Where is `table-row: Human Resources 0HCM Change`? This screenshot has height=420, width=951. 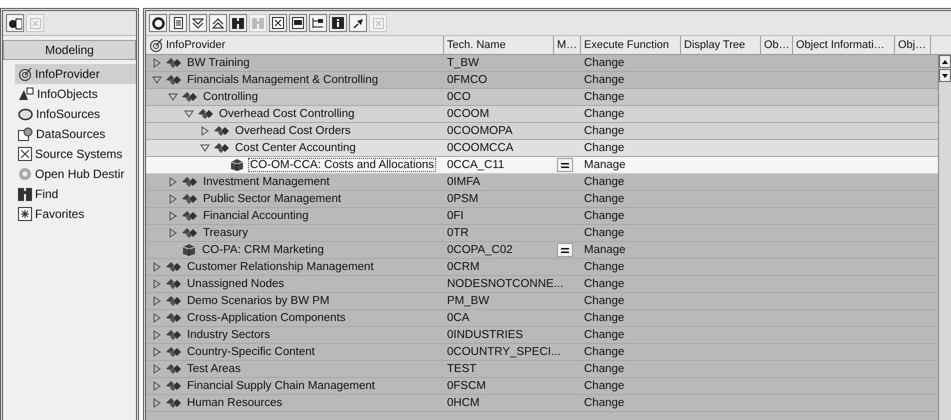
table-row: Human Resources 0HCM Change is located at coordinates (542, 403).